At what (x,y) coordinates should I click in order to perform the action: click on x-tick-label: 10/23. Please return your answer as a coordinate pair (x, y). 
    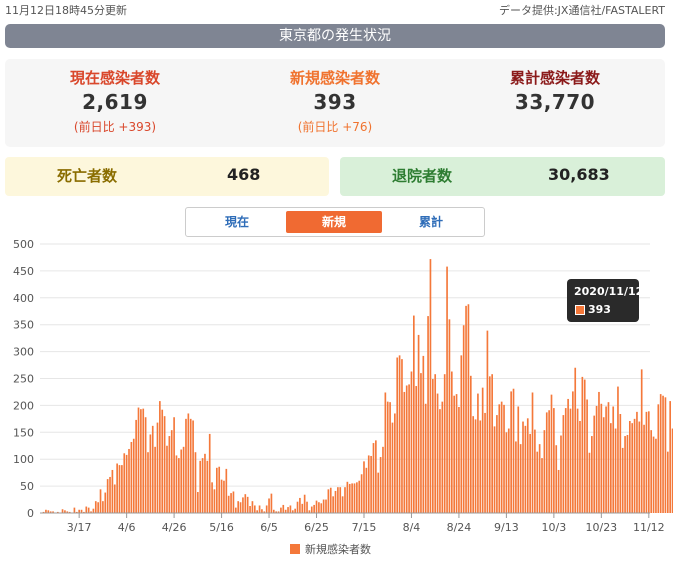
    Looking at the image, I should click on (601, 527).